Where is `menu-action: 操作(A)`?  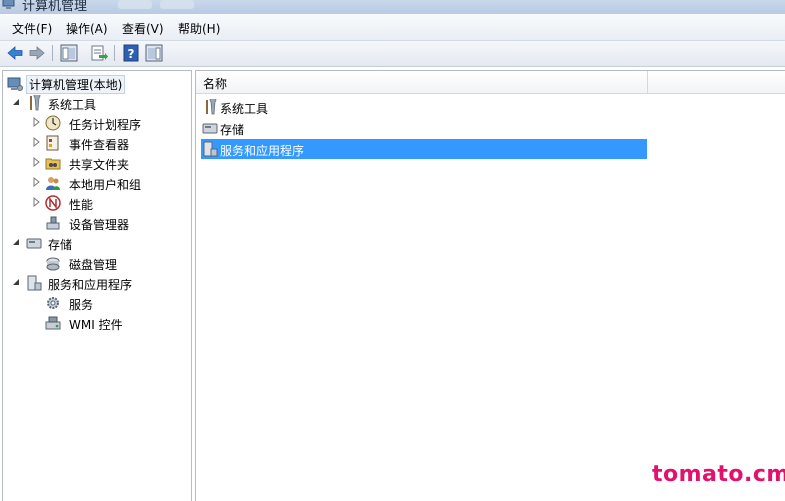
menu-action: 操作(A) is located at coordinates (87, 28).